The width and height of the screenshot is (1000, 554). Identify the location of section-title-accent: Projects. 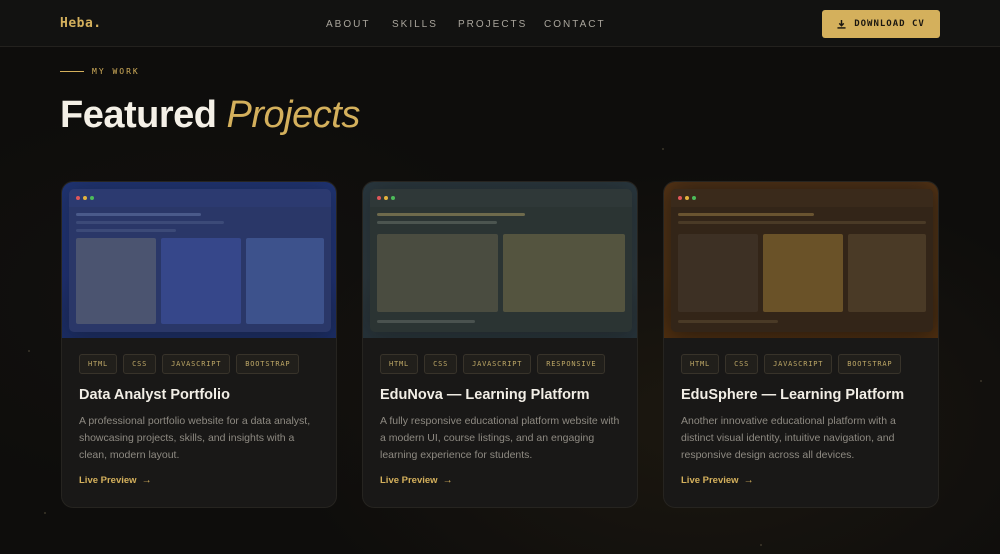
(293, 115).